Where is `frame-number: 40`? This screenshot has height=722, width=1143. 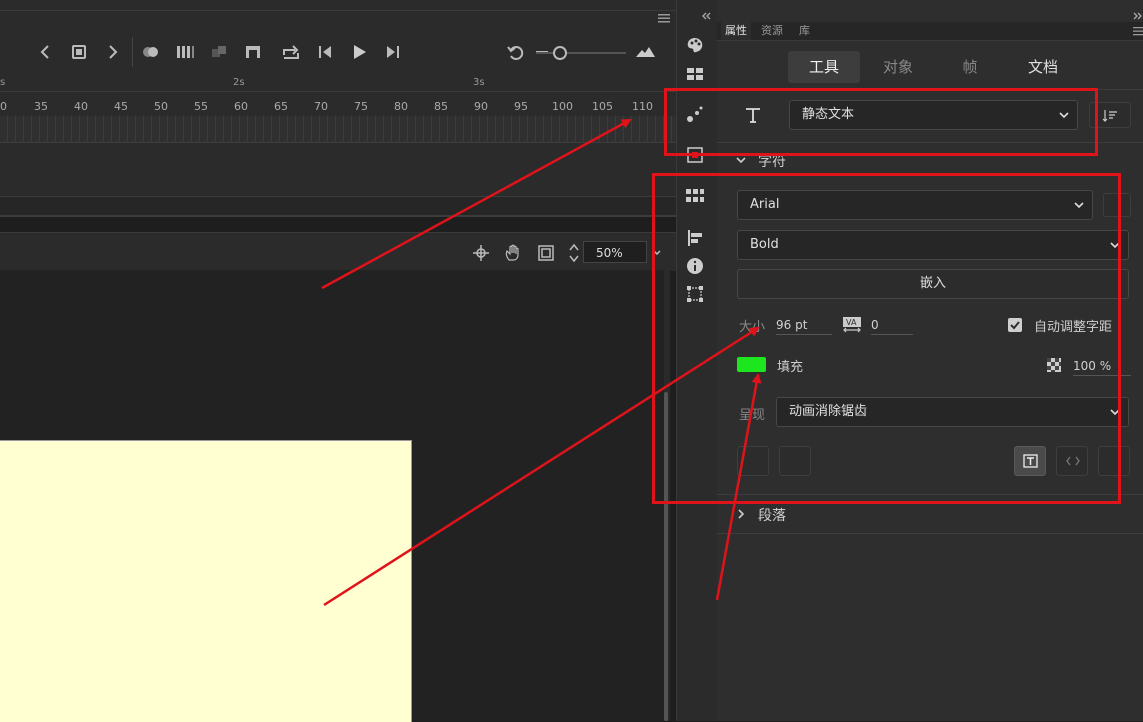 frame-number: 40 is located at coordinates (81, 106).